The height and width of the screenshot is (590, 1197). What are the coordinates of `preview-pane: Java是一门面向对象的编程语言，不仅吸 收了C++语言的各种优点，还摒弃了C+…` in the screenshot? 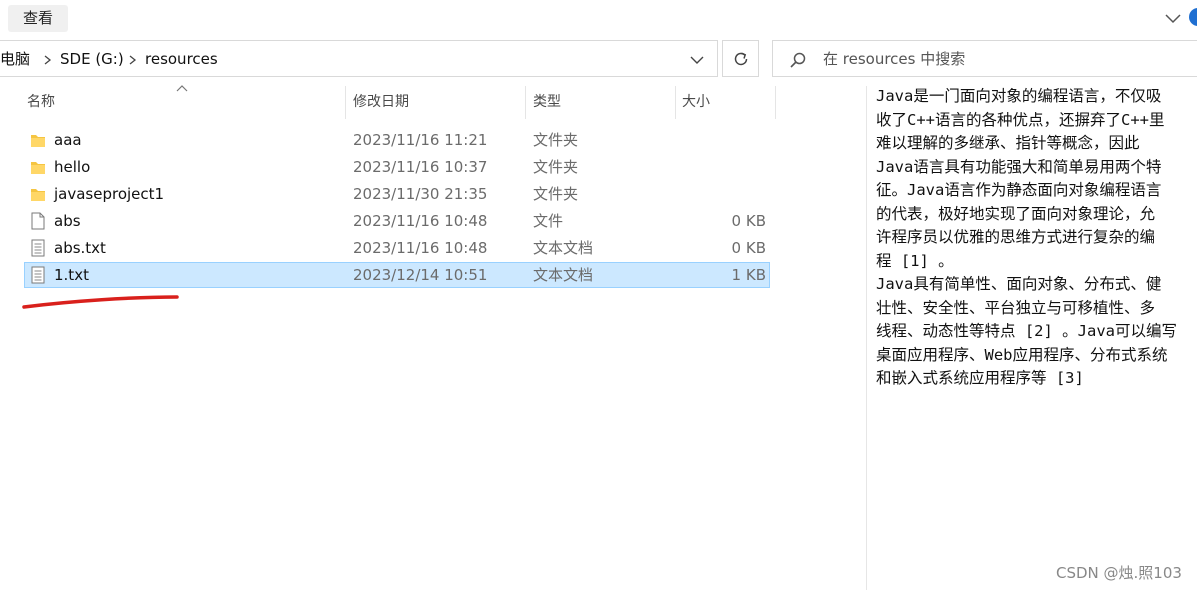 It's located at (1036, 238).